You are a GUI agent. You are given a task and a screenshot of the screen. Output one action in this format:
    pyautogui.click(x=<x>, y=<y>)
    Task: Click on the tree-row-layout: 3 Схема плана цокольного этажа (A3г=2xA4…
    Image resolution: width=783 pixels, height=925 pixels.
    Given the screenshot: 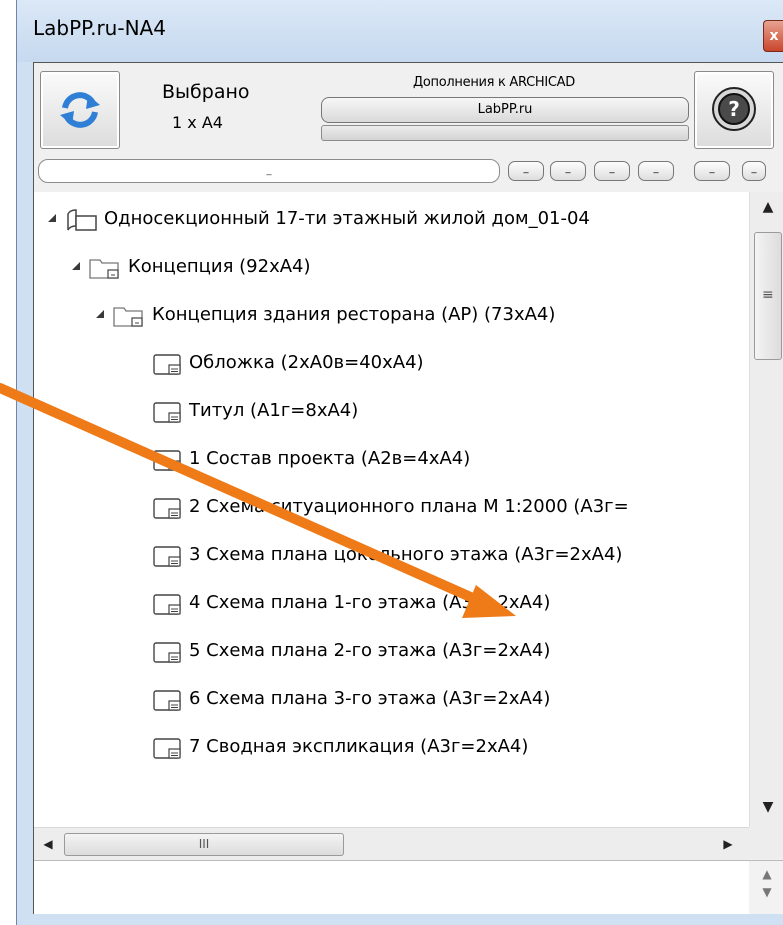 What is the action you would take?
    pyautogui.click(x=391, y=555)
    